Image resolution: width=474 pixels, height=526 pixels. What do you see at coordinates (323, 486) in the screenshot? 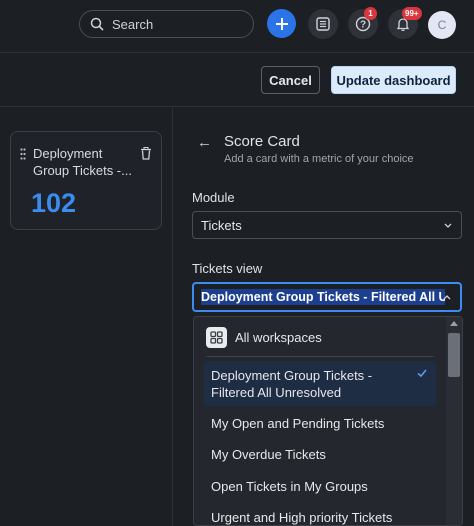
I see `option-open-in-my-groups: Open Tickets in My Groups` at bounding box center [323, 486].